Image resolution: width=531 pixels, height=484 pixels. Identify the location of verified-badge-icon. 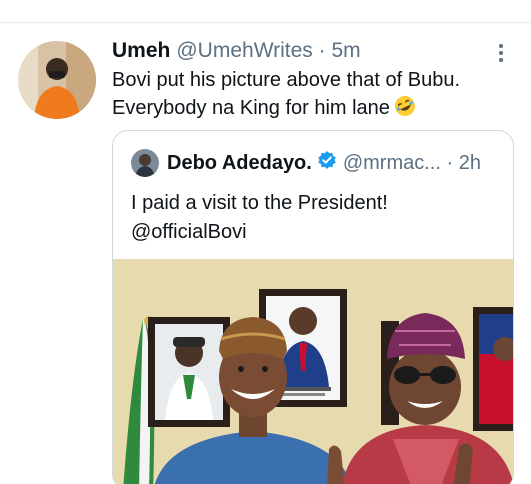
(327, 163).